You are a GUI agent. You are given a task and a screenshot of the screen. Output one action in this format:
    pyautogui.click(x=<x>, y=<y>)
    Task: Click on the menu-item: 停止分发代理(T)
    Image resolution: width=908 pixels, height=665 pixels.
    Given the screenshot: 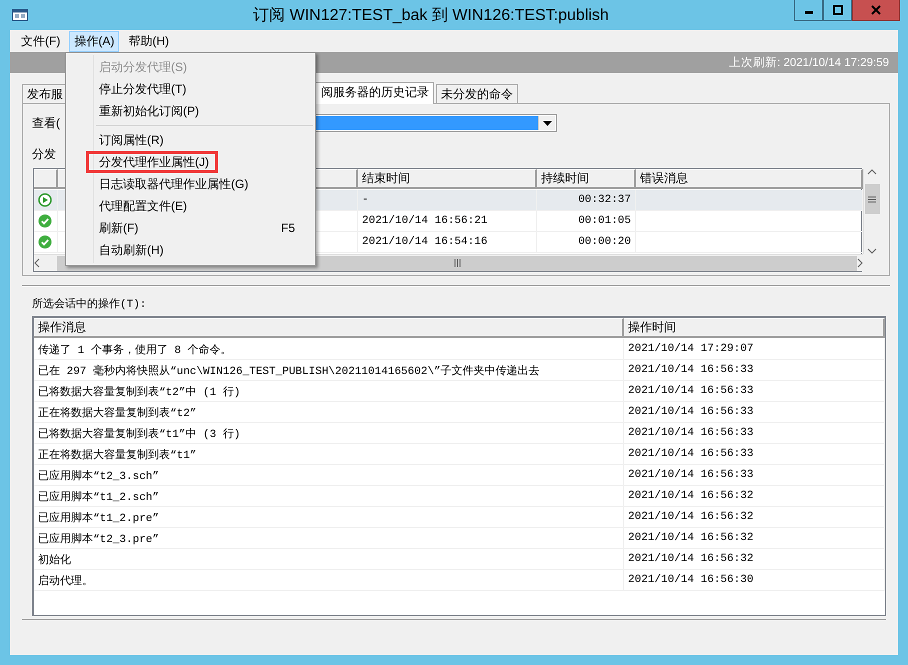 What is the action you would take?
    pyautogui.click(x=190, y=89)
    